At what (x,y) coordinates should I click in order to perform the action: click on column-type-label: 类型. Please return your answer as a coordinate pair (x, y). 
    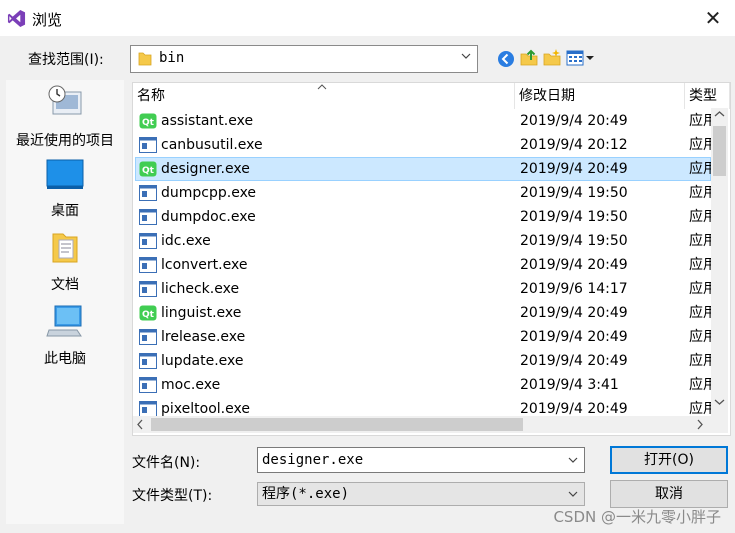
    Looking at the image, I should click on (703, 96).